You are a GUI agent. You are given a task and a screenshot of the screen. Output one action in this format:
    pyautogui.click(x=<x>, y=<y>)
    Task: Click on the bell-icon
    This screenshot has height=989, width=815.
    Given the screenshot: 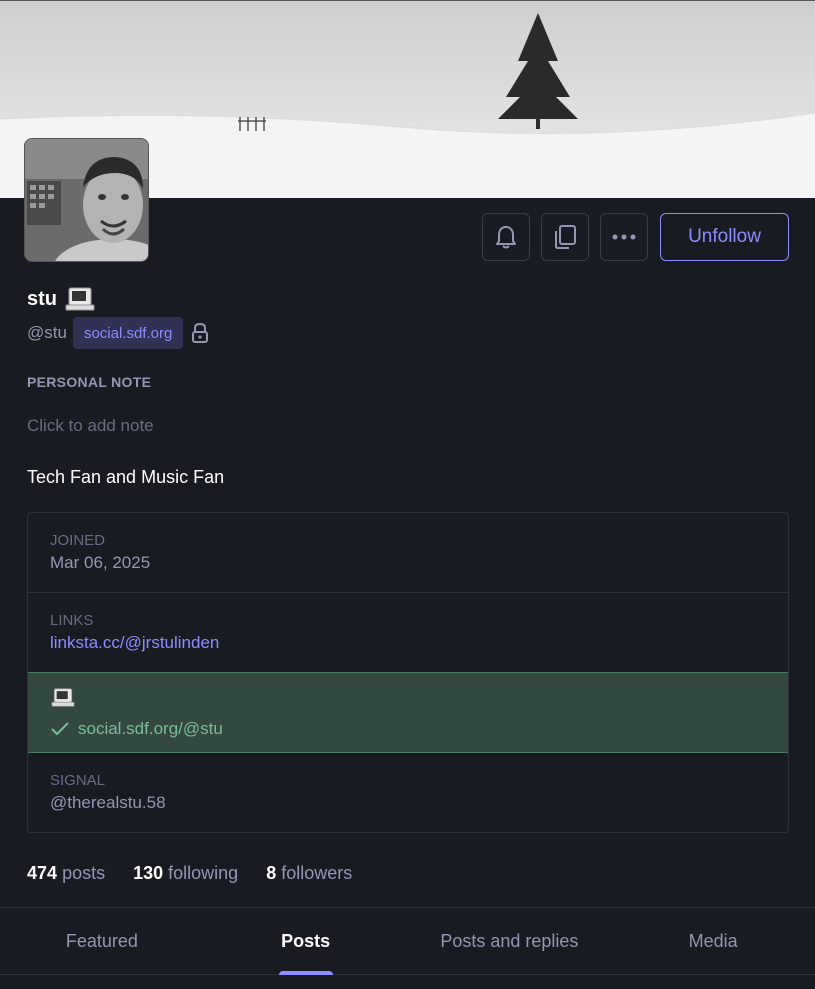 What is the action you would take?
    pyautogui.click(x=506, y=237)
    